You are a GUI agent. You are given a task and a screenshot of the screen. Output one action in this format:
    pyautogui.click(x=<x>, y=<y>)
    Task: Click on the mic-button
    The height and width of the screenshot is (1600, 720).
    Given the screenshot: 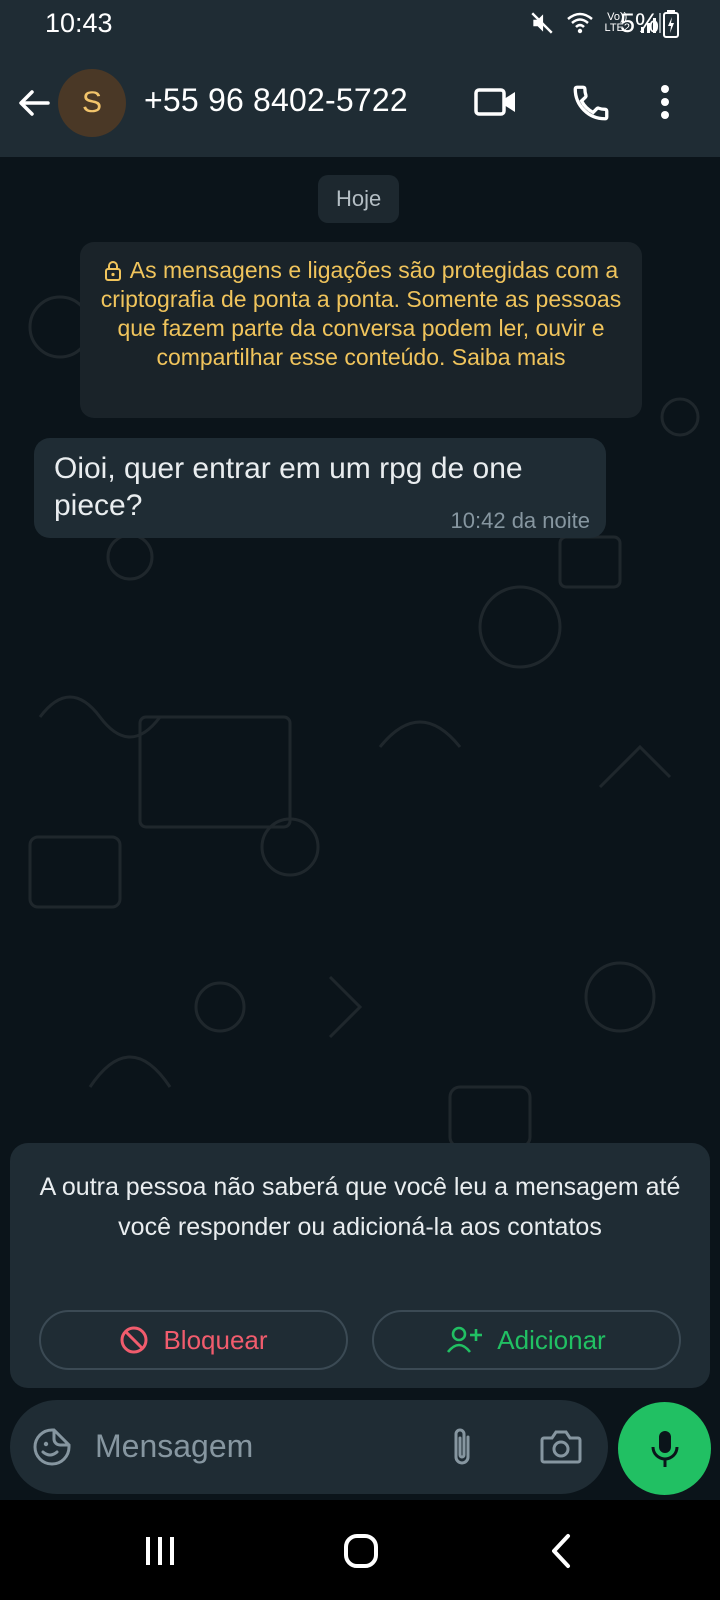 What is the action you would take?
    pyautogui.click(x=664, y=1448)
    